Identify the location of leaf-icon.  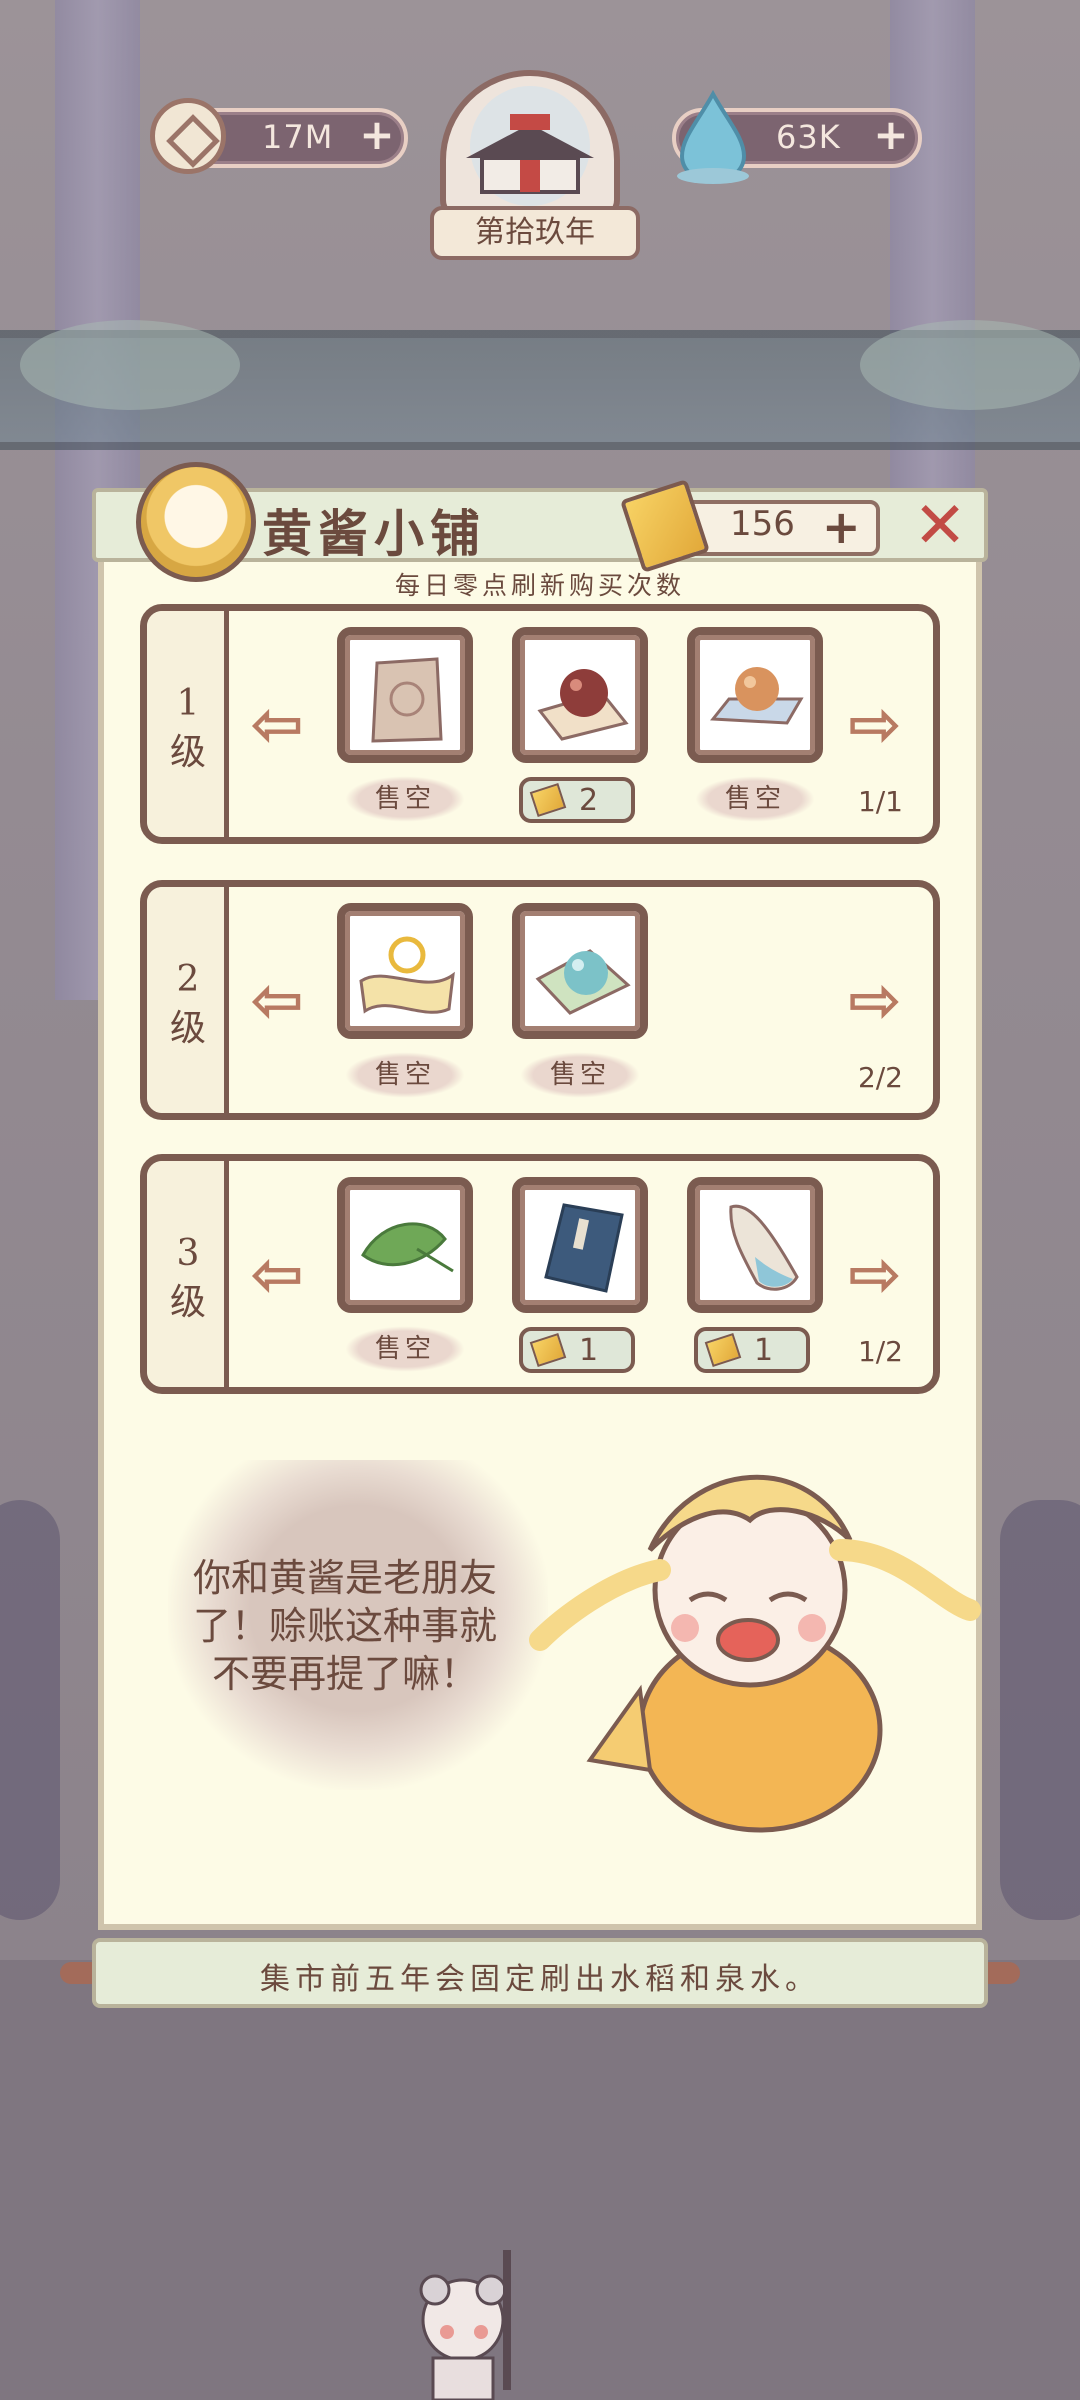
(407, 1247).